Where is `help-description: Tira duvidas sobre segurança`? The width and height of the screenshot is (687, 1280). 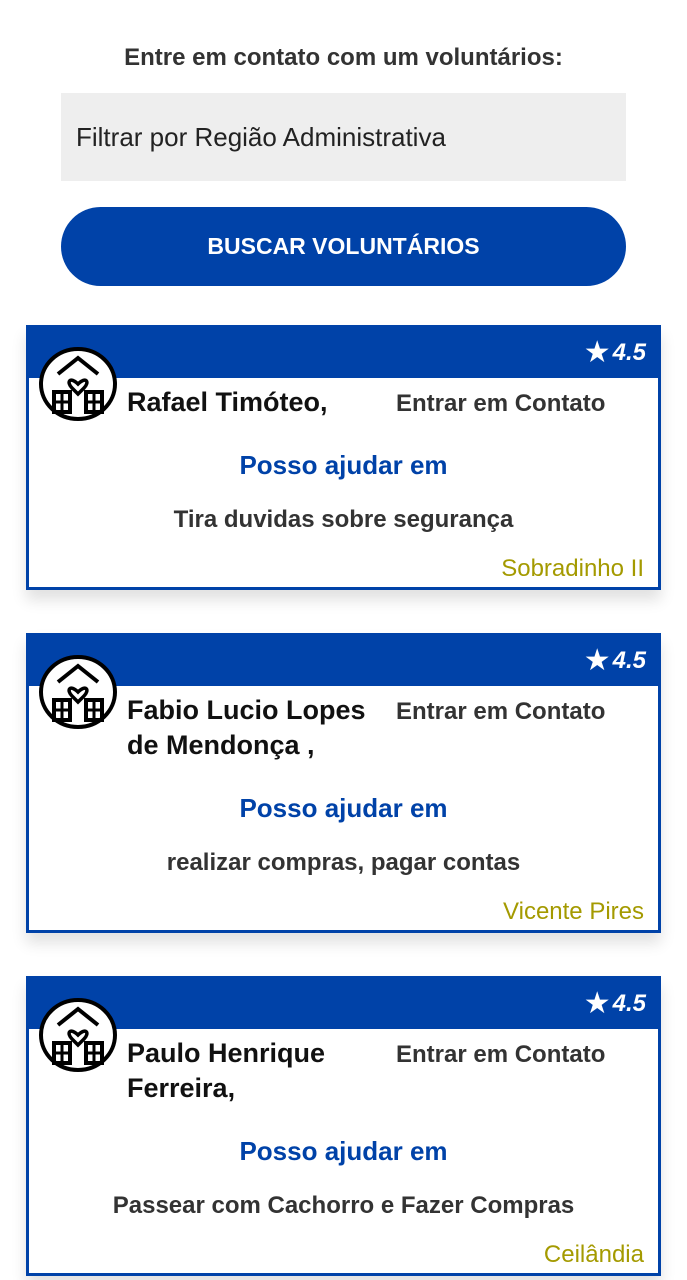 help-description: Tira duvidas sobre segurança is located at coordinates (343, 519).